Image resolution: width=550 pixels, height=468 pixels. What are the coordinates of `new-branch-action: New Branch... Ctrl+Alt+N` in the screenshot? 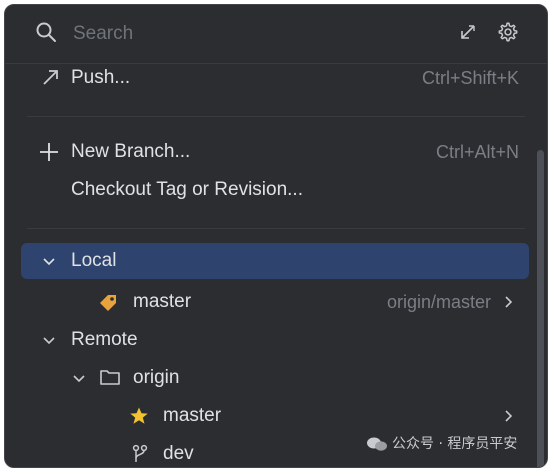 It's located at (269, 152).